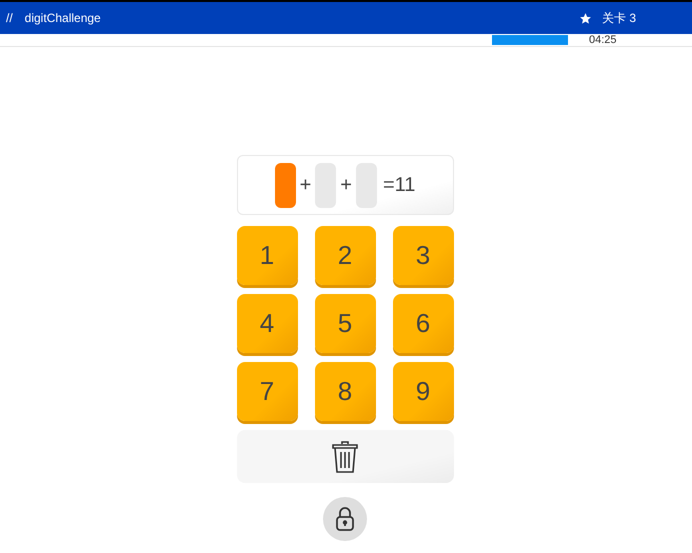 Image resolution: width=692 pixels, height=553 pixels. I want to click on digit-key: 8, so click(345, 391).